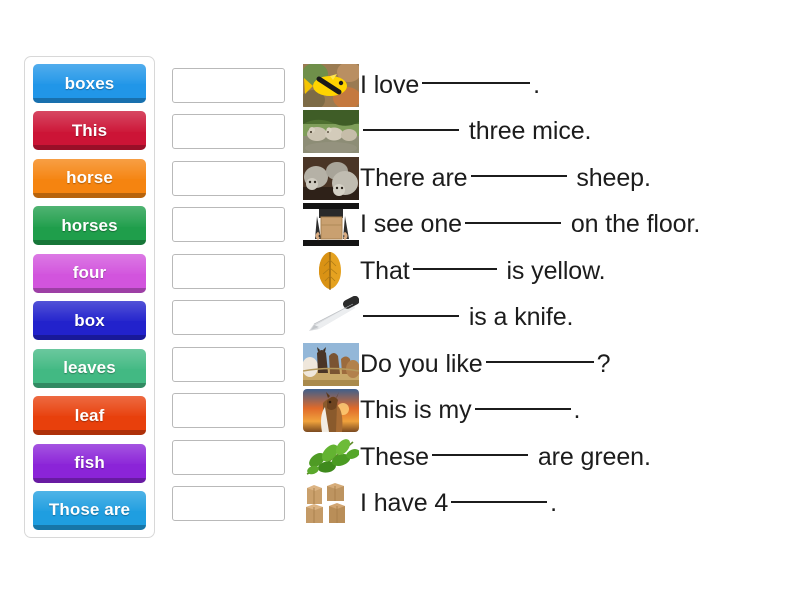  What do you see at coordinates (331, 132) in the screenshot?
I see `three-mice-photo` at bounding box center [331, 132].